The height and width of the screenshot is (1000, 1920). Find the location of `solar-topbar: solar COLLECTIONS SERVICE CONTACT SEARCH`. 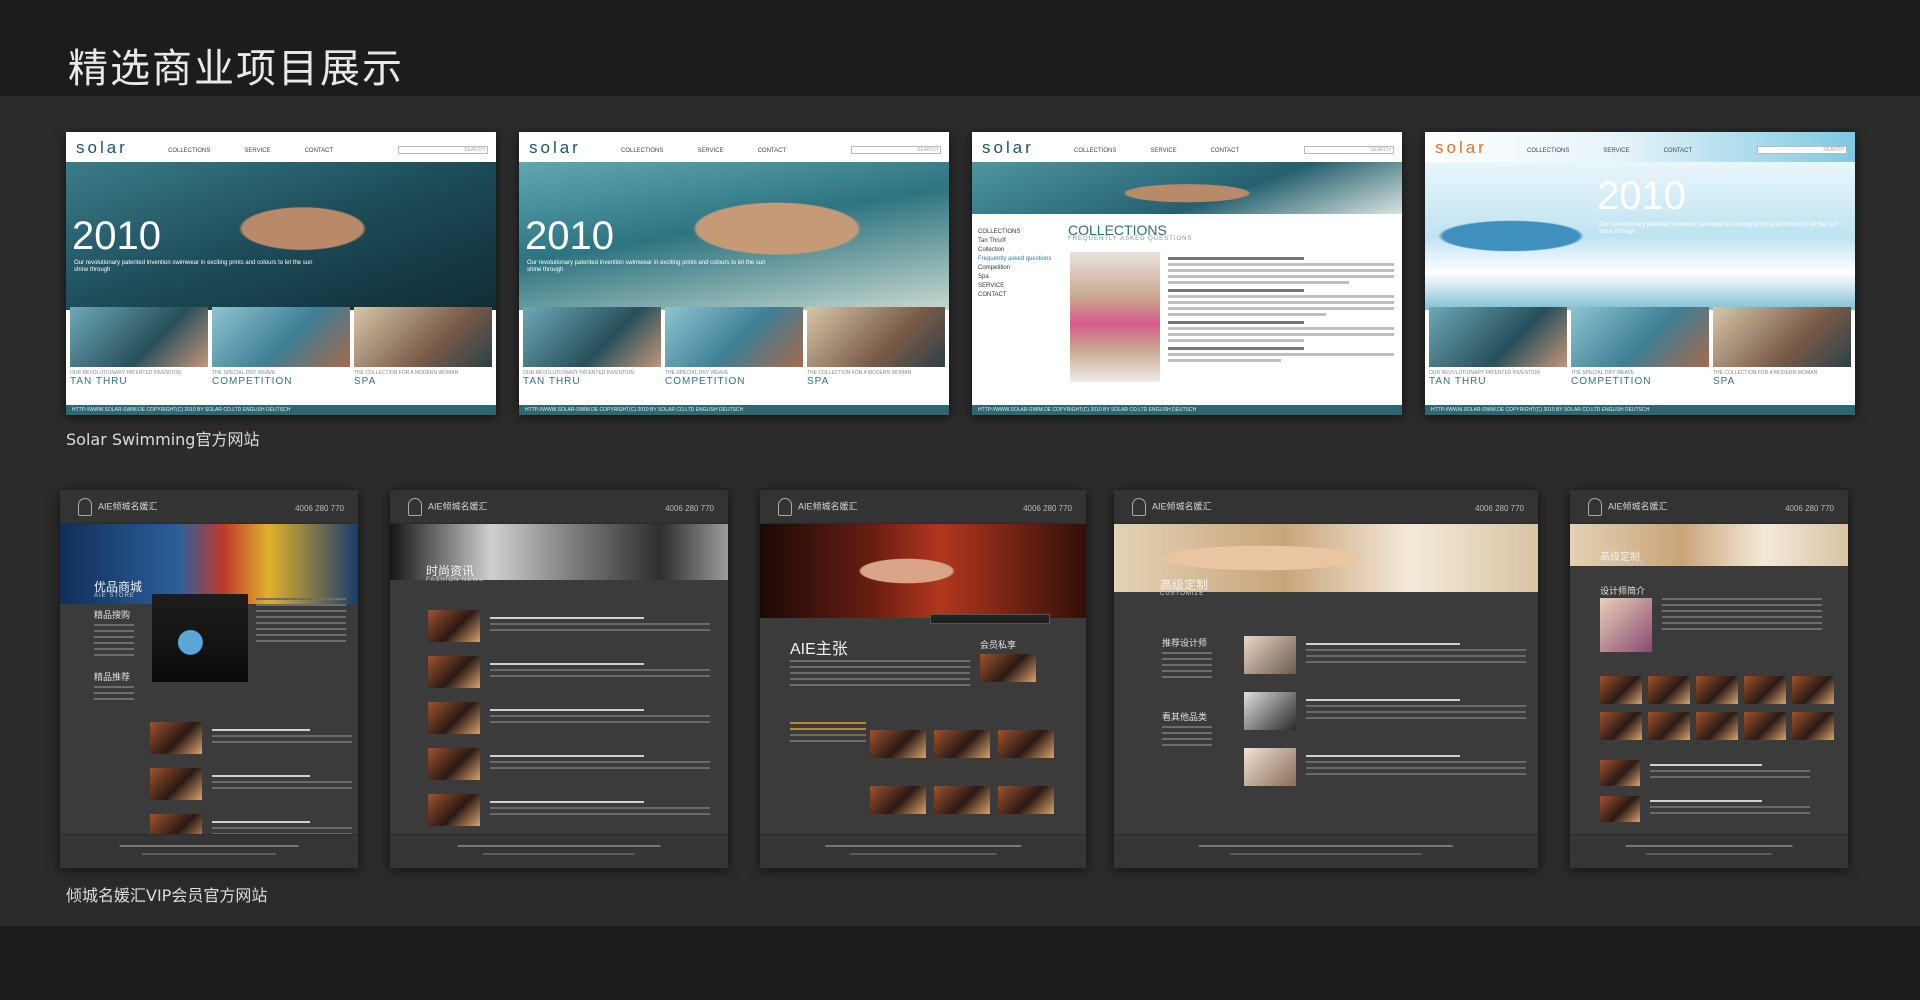

solar-topbar: solar COLLECTIONS SERVICE CONTACT SEARCH is located at coordinates (1187, 147).